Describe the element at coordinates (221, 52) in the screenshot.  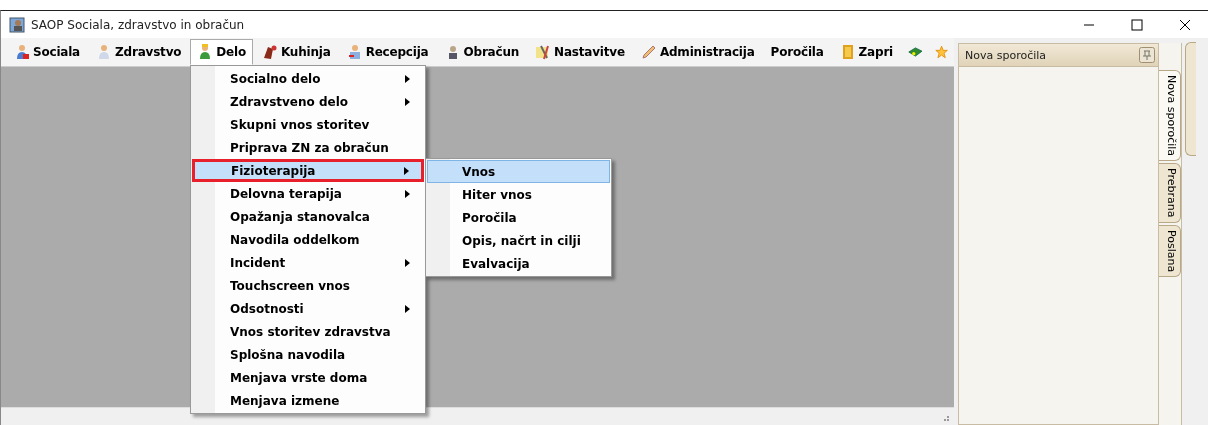
I see `menu-item: Delo` at that location.